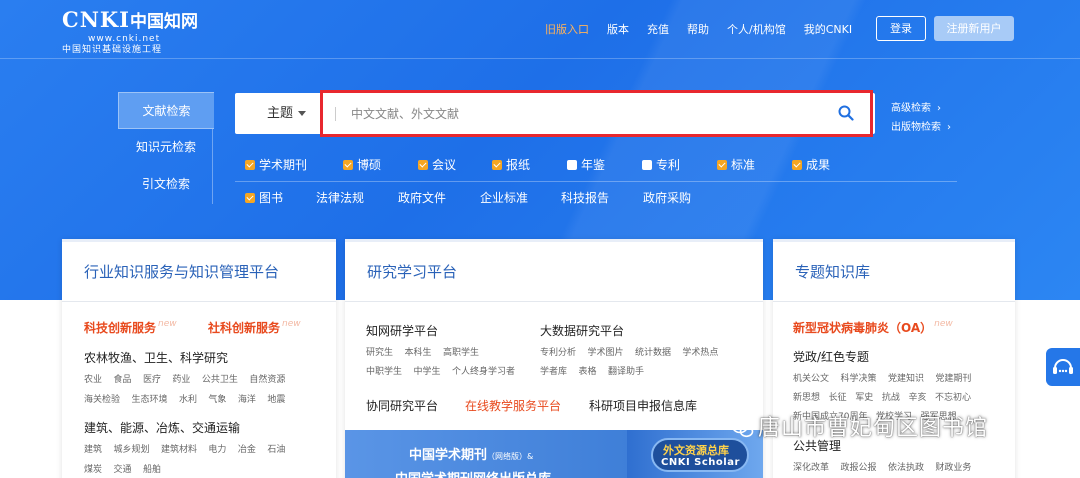 Image resolution: width=1080 pixels, height=478 pixels. Describe the element at coordinates (643, 405) in the screenshot. I see `project-info-link: 科研项目申报信息库` at that location.